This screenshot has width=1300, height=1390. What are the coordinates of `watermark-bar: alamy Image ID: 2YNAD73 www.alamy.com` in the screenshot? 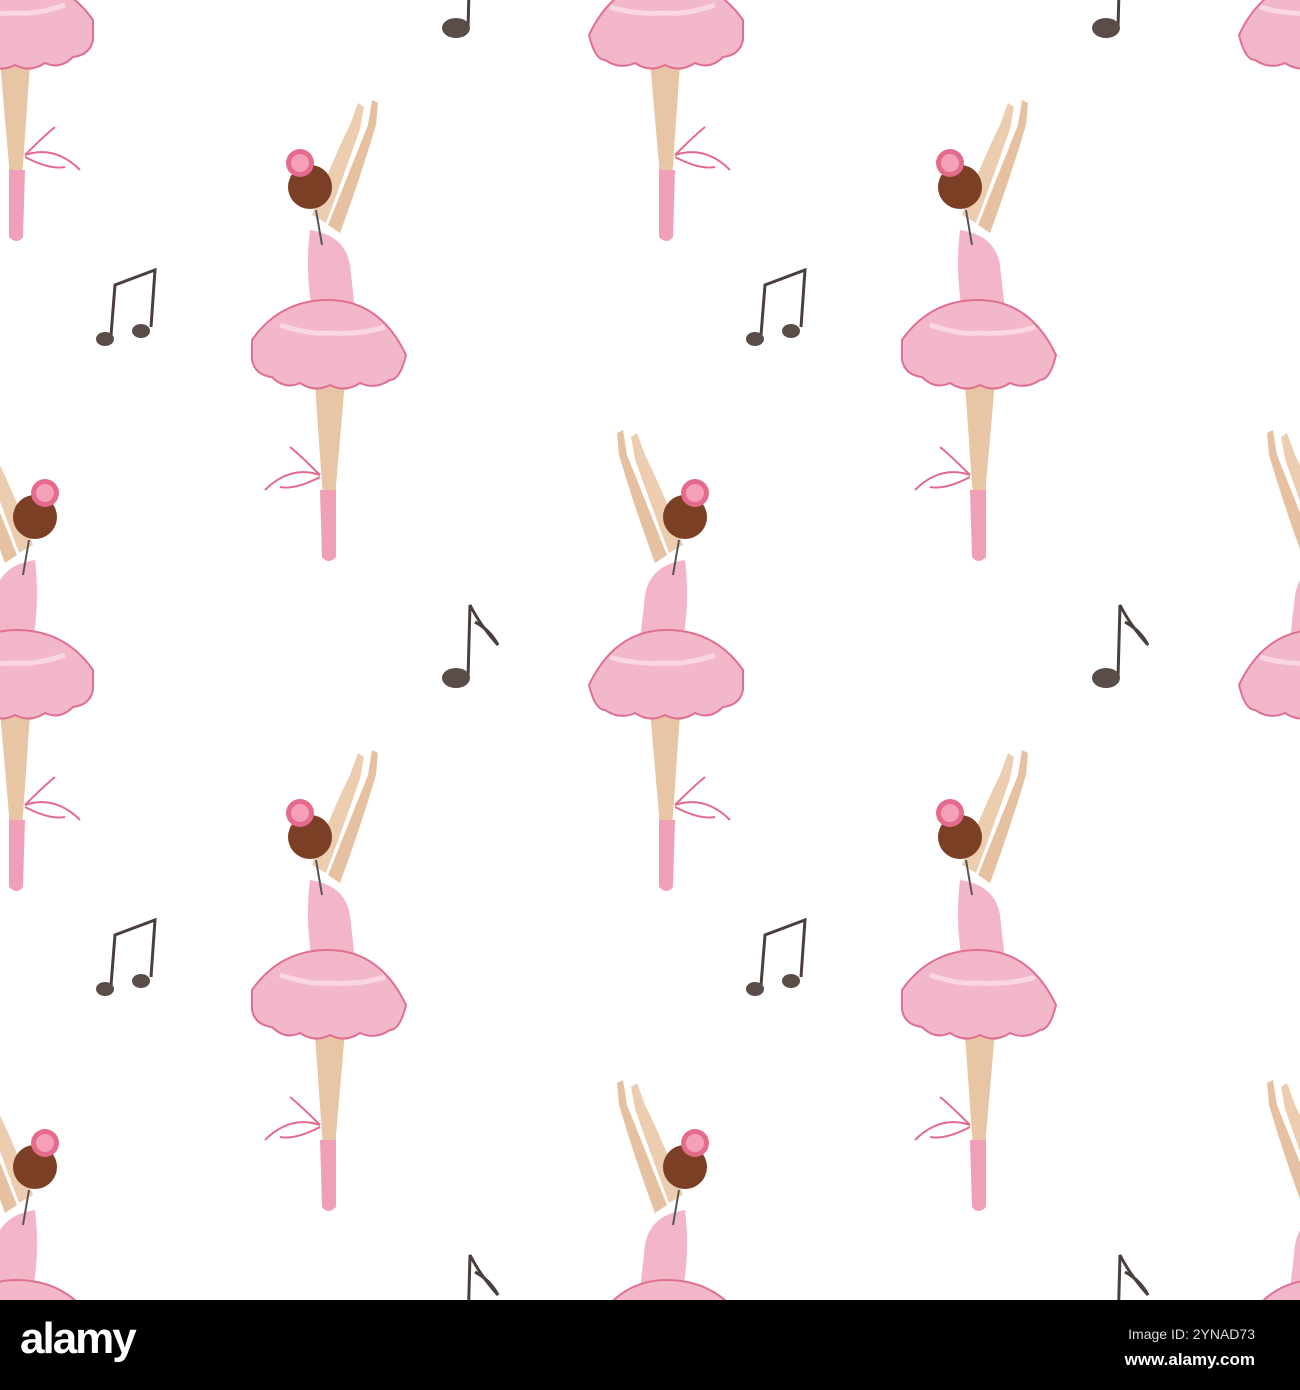 It's located at (650, 1345).